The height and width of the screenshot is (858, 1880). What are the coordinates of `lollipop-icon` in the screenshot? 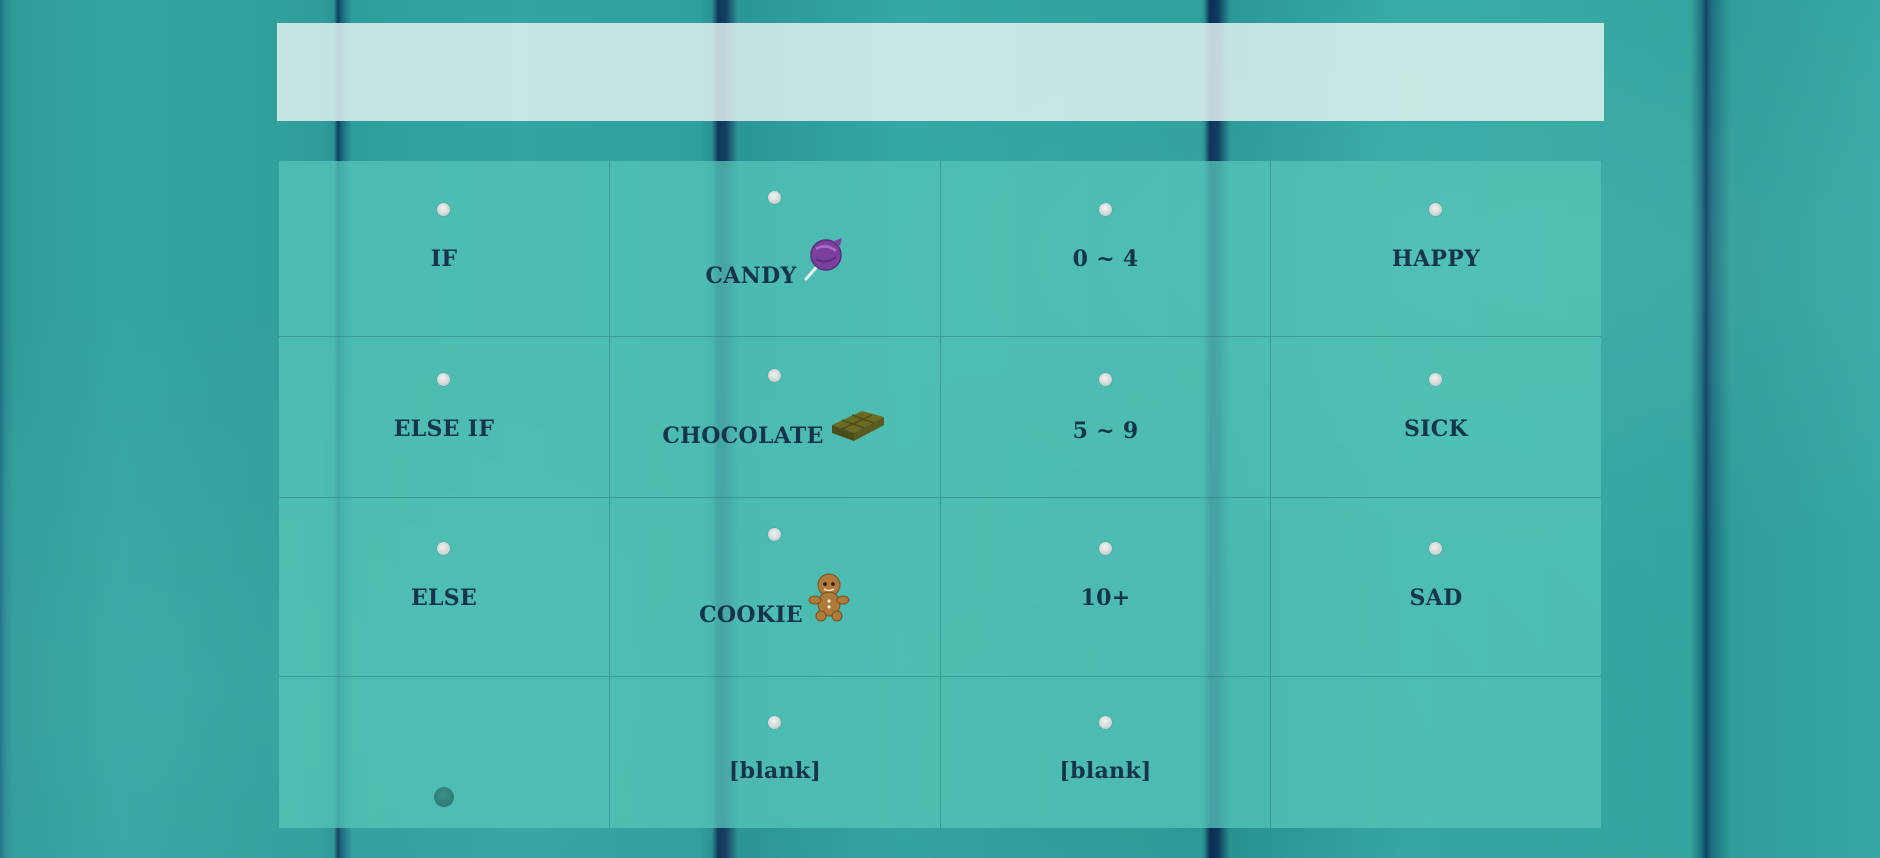 It's located at (822, 262).